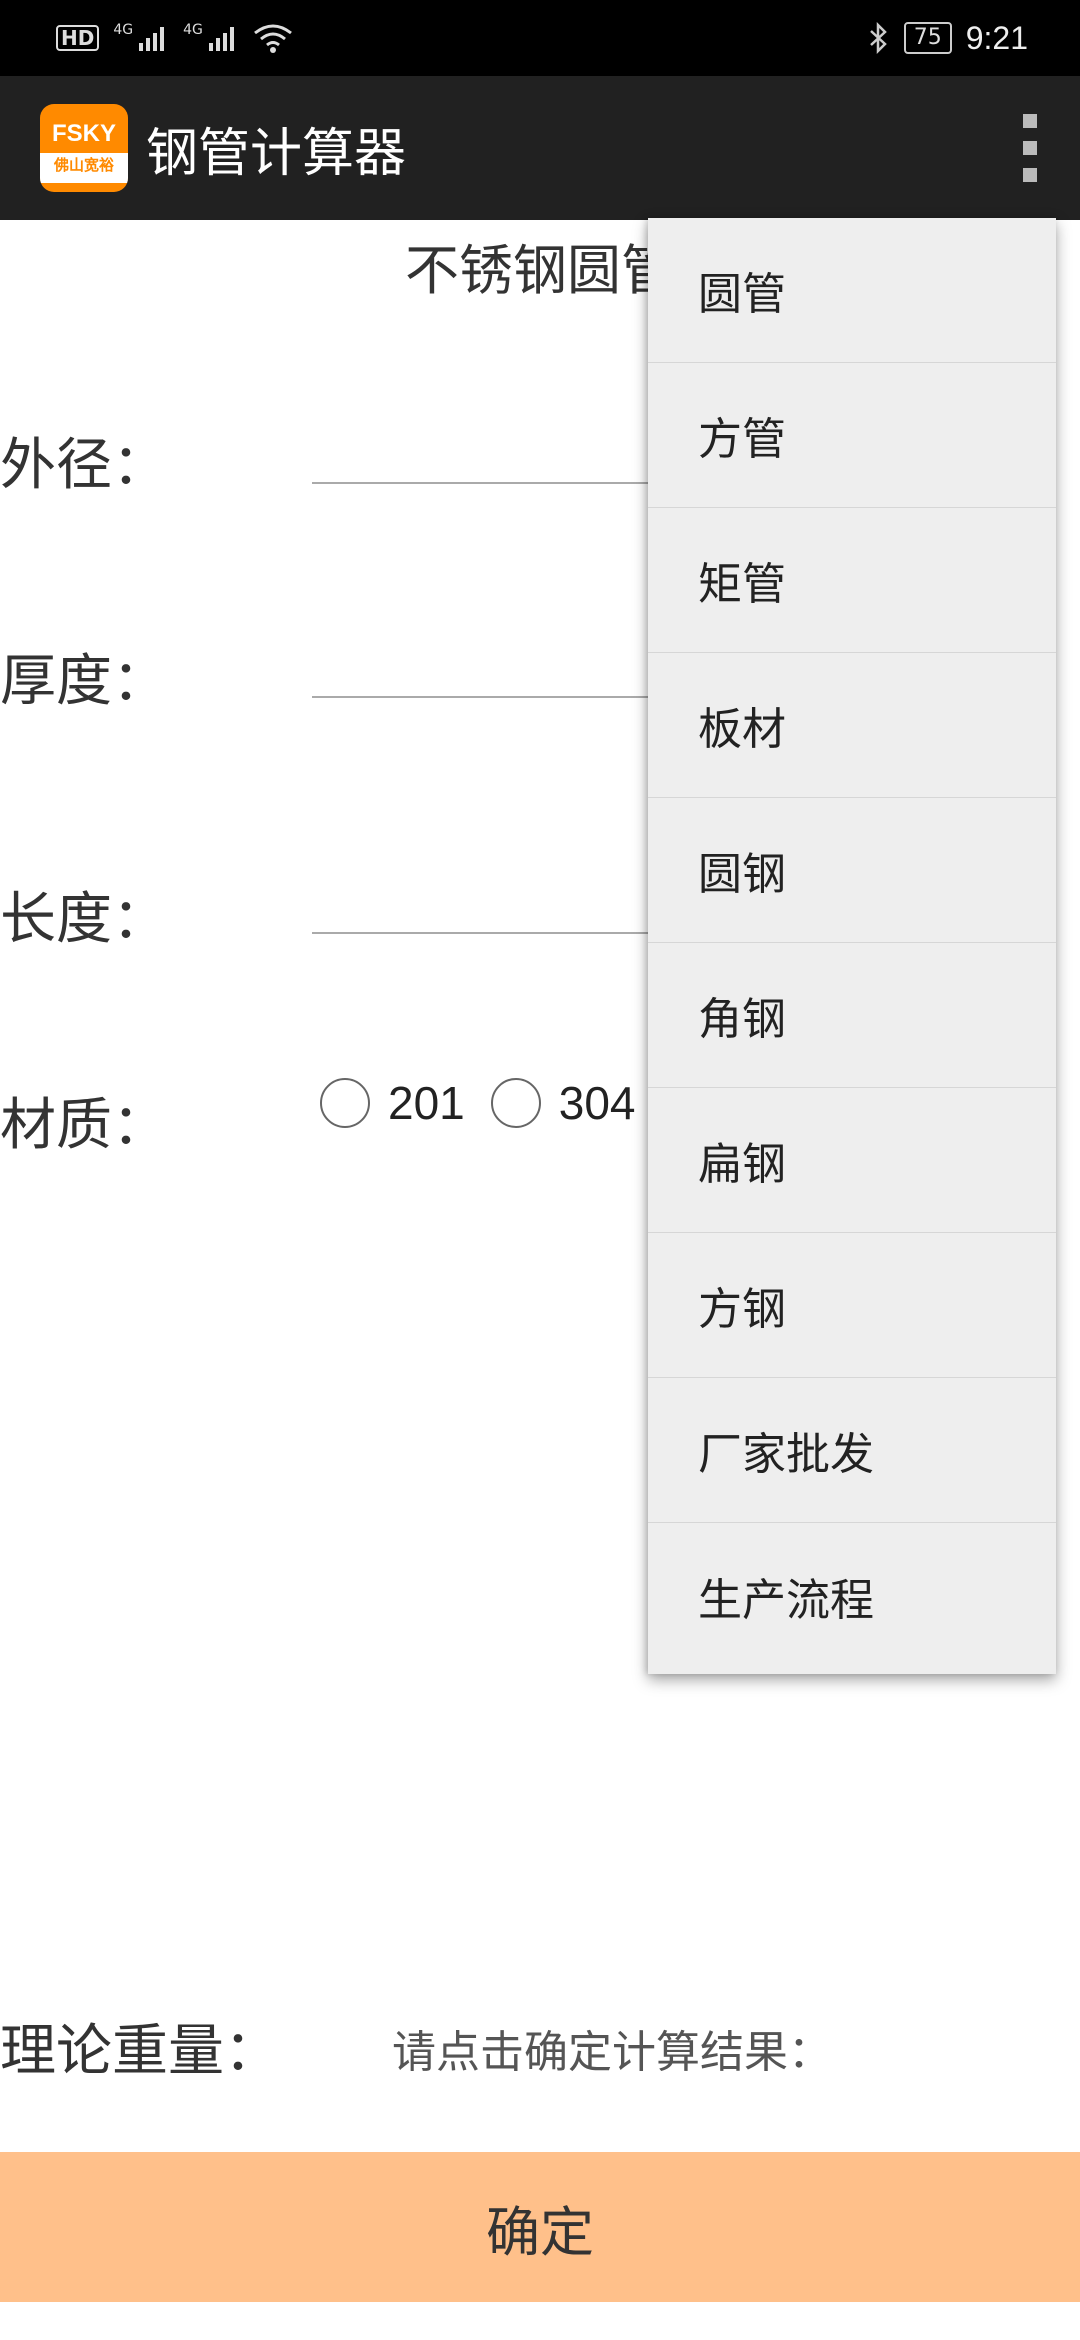 This screenshot has height=2340, width=1080. I want to click on confirm-button: 确定, so click(540, 2227).